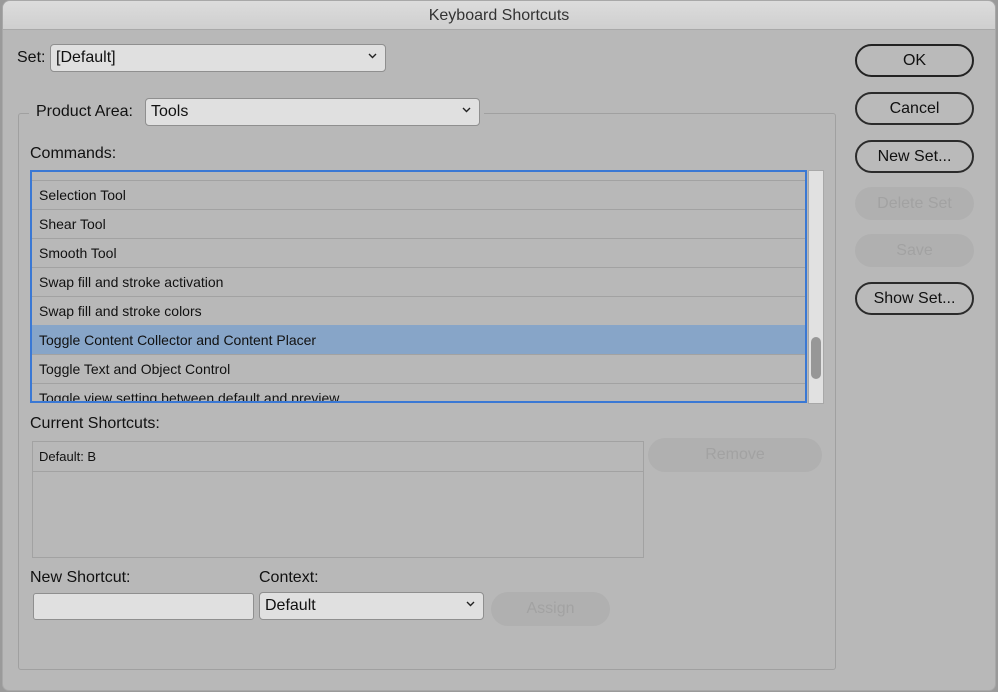 This screenshot has width=998, height=692. Describe the element at coordinates (86, 57) in the screenshot. I see `set-dropdown-value: [Default]` at that location.